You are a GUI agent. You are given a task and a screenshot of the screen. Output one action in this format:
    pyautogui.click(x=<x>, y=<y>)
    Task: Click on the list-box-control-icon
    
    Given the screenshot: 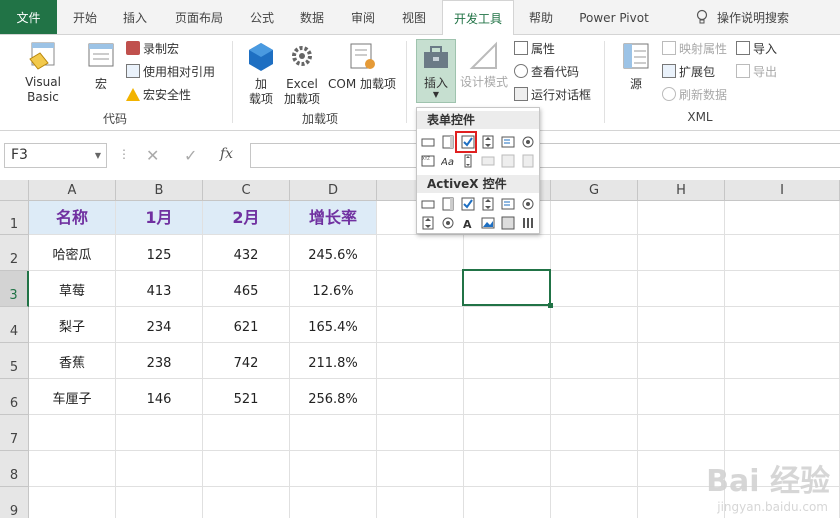 What is the action you would take?
    pyautogui.click(x=508, y=142)
    